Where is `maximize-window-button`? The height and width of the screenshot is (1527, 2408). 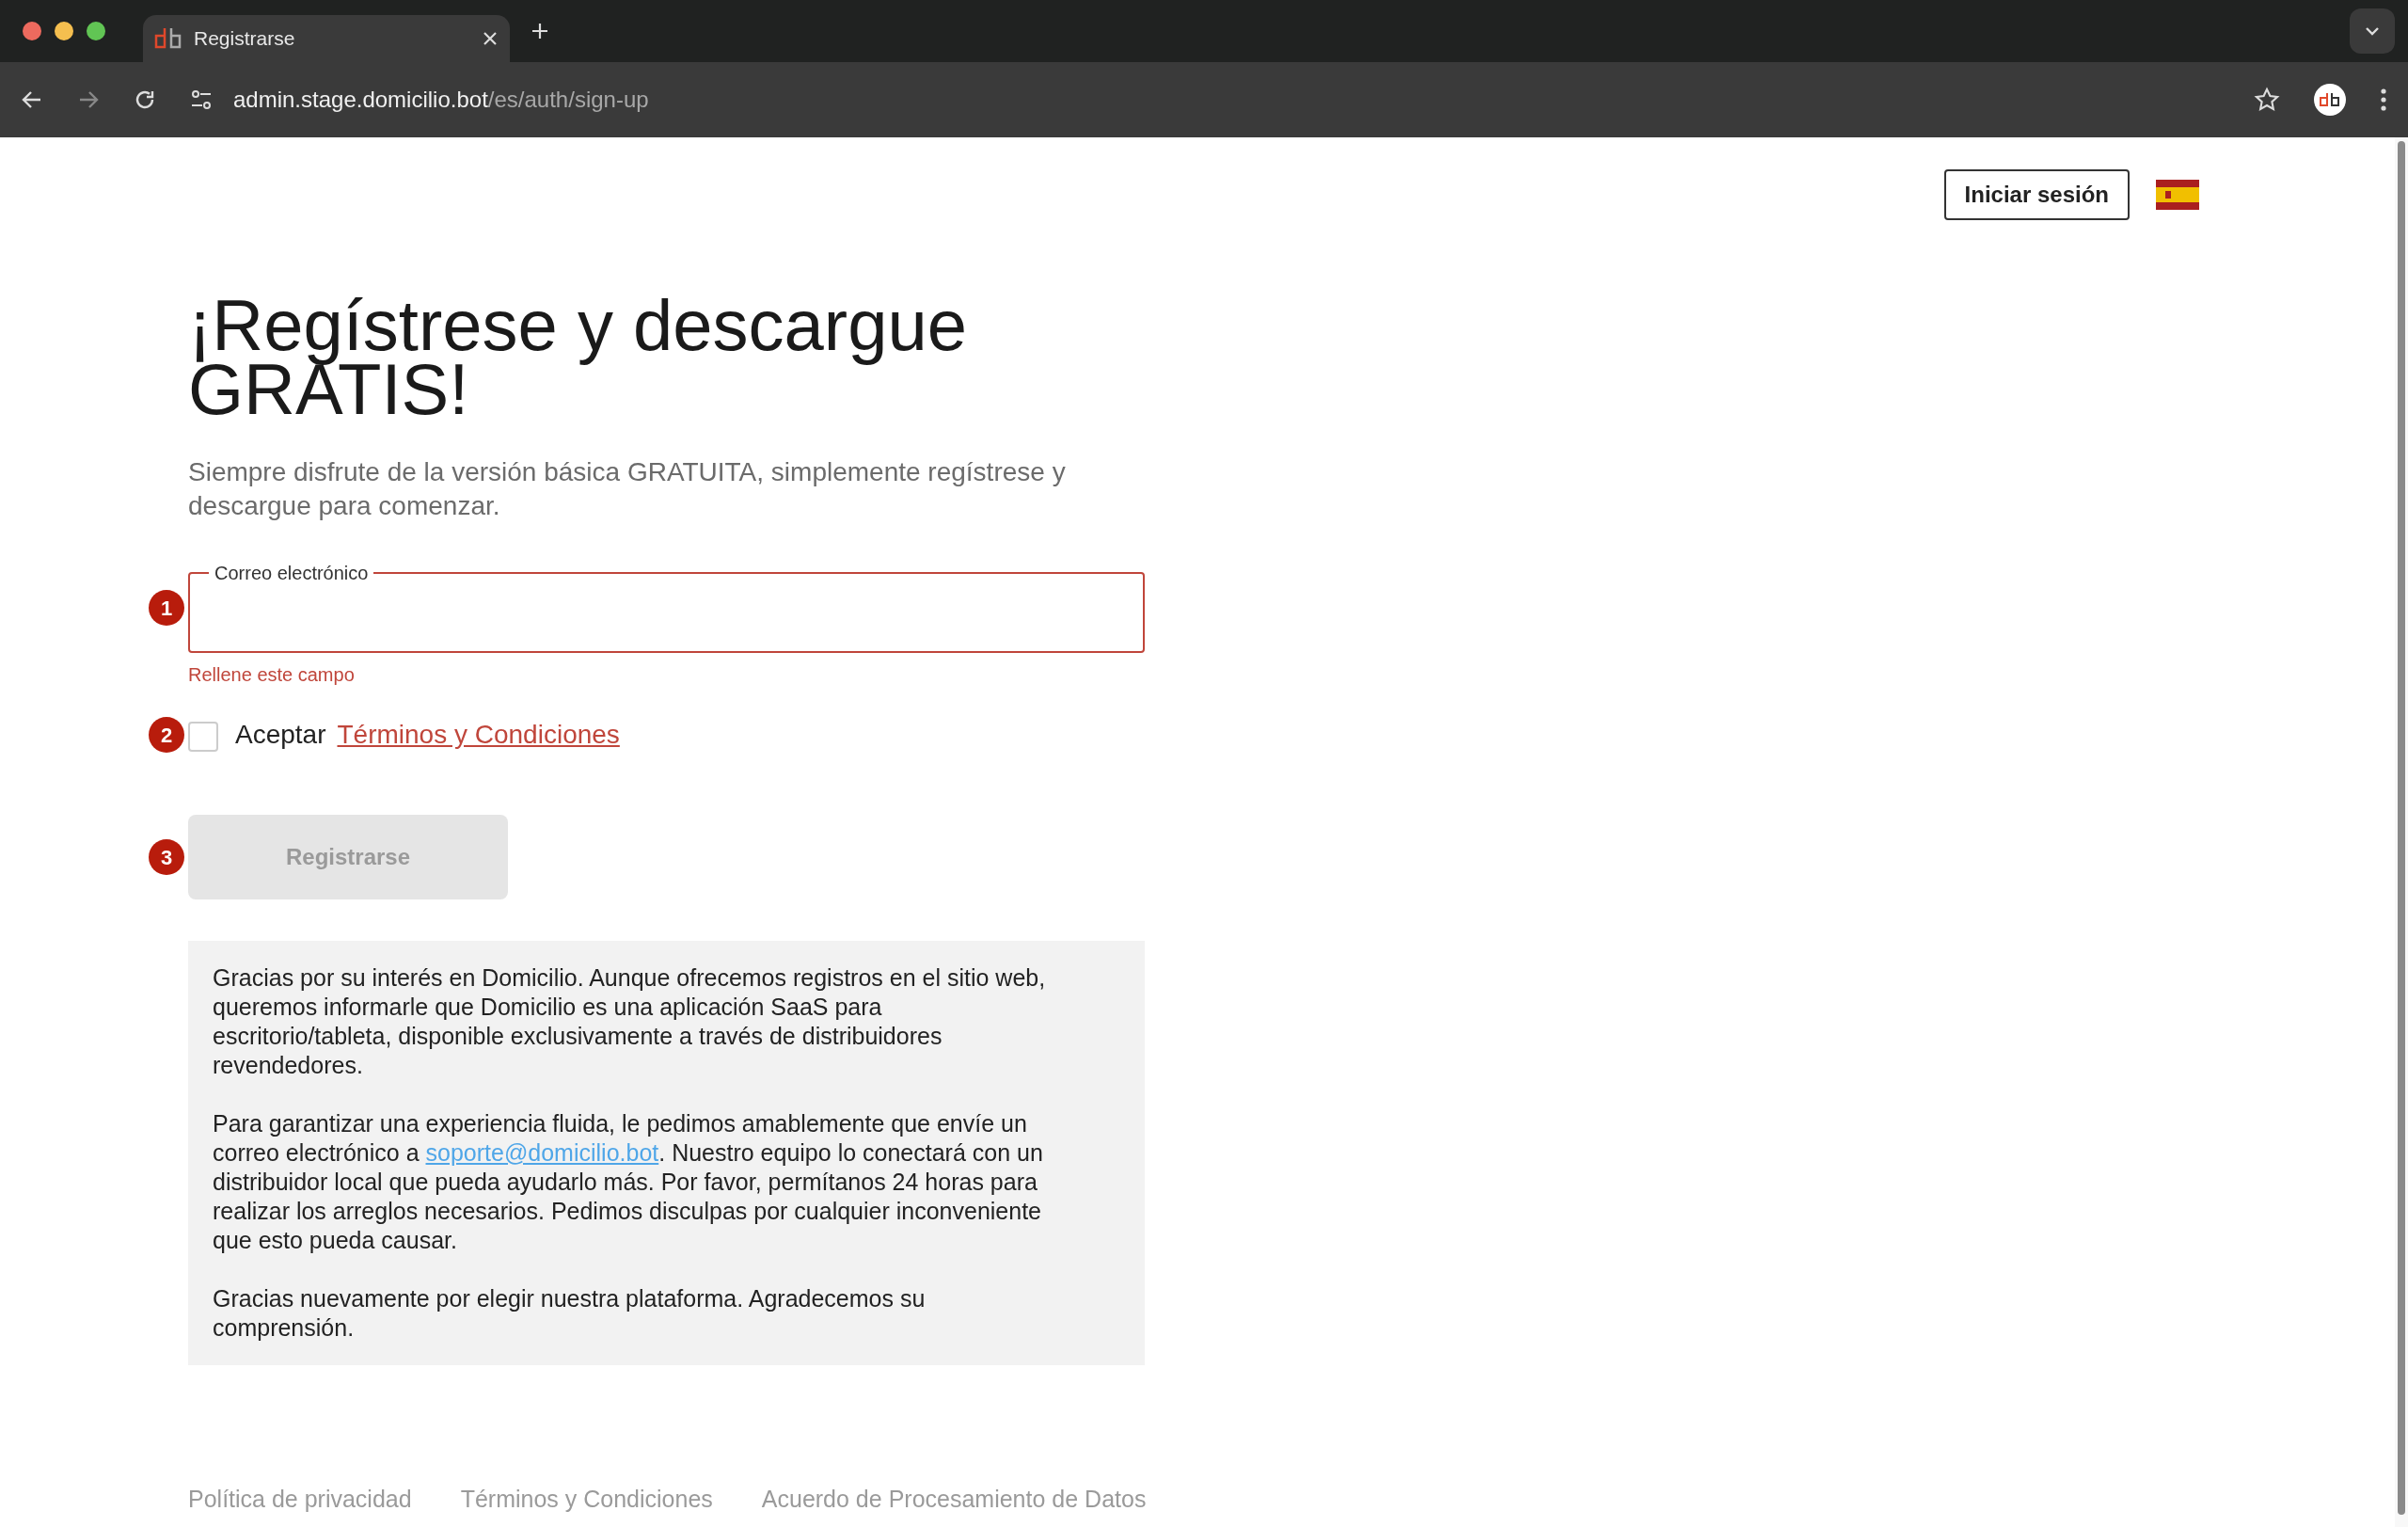 maximize-window-button is located at coordinates (96, 31).